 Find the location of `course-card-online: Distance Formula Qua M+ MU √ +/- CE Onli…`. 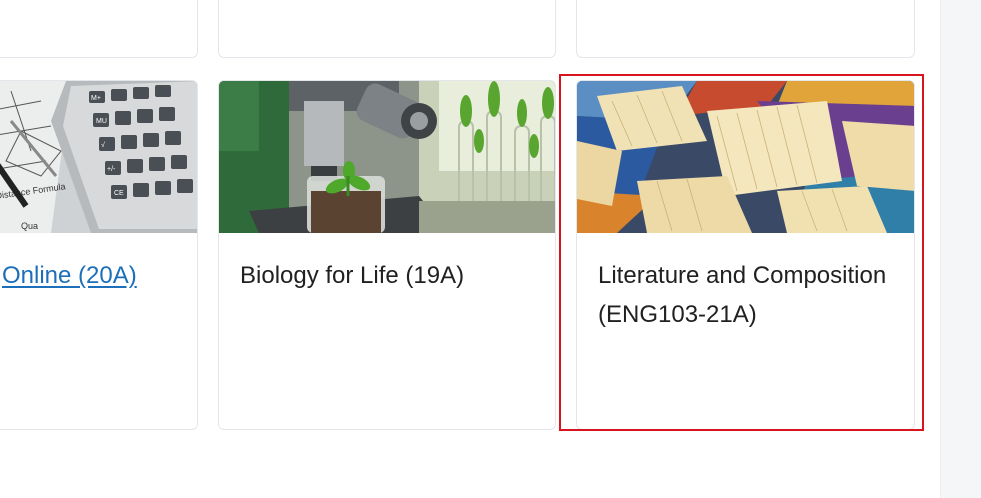

course-card-online: Distance Formula Qua M+ MU √ +/- CE Onli… is located at coordinates (99, 255).